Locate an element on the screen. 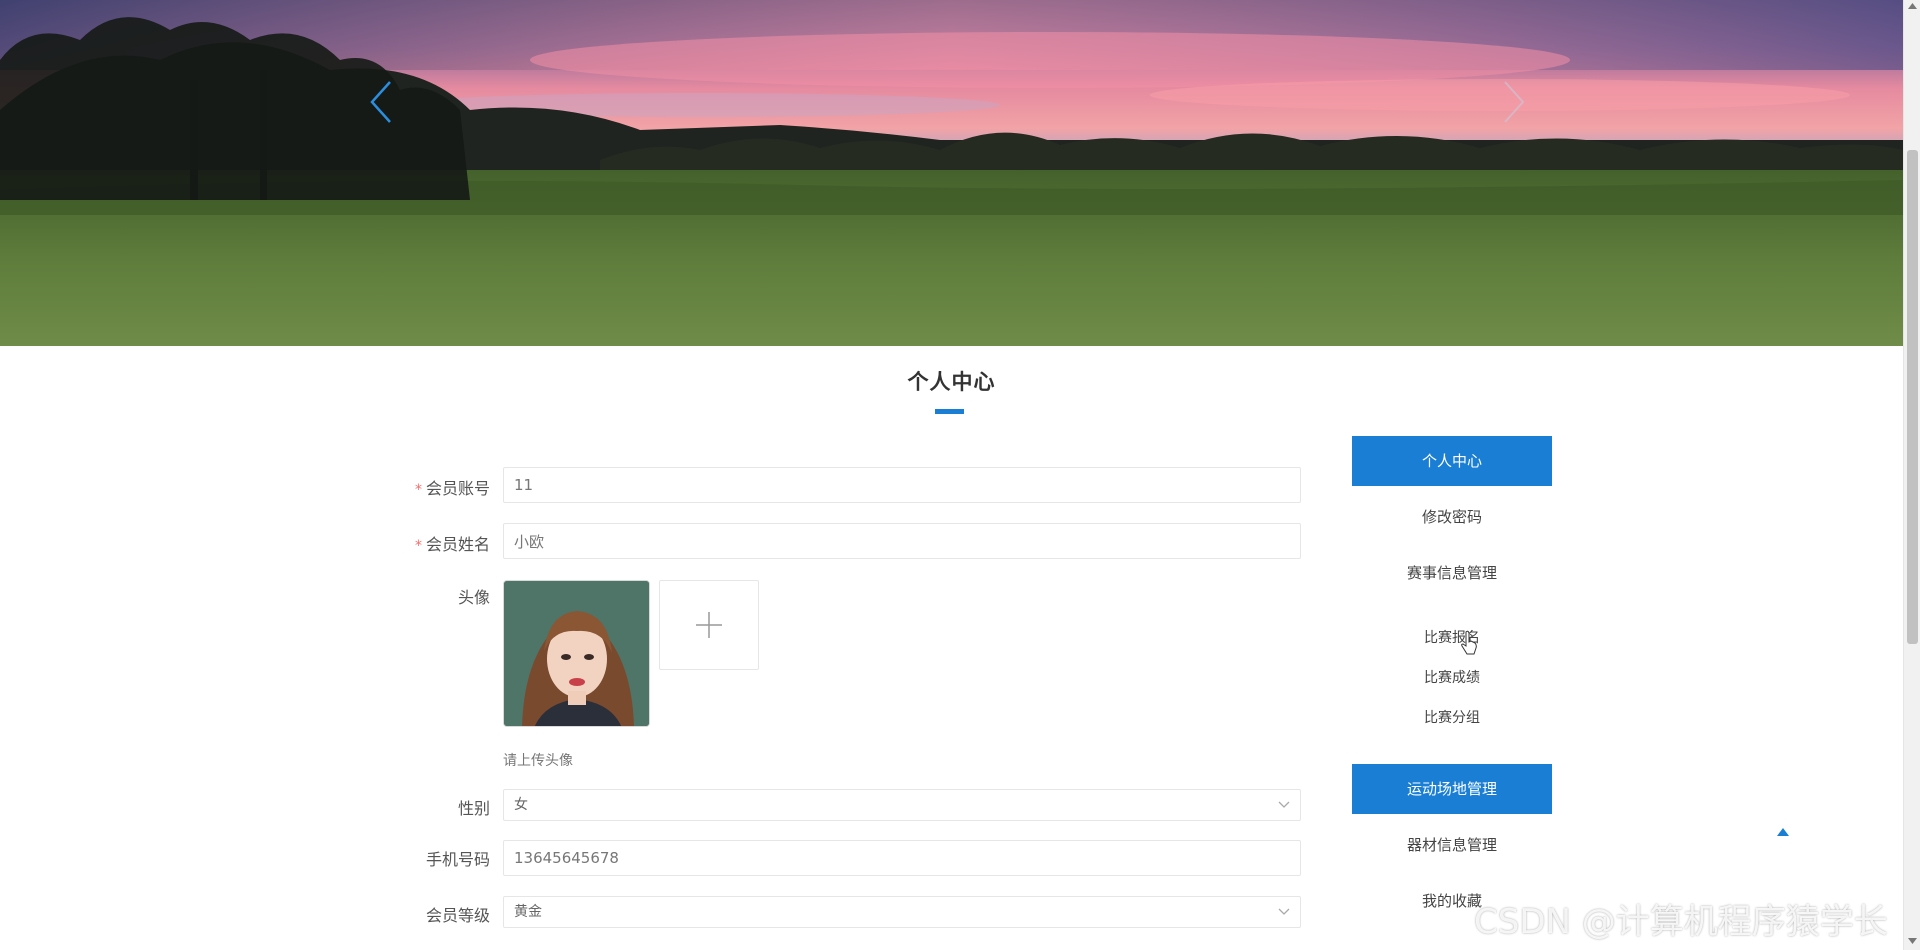  menu-item-results: 比赛成绩 is located at coordinates (1452, 678).